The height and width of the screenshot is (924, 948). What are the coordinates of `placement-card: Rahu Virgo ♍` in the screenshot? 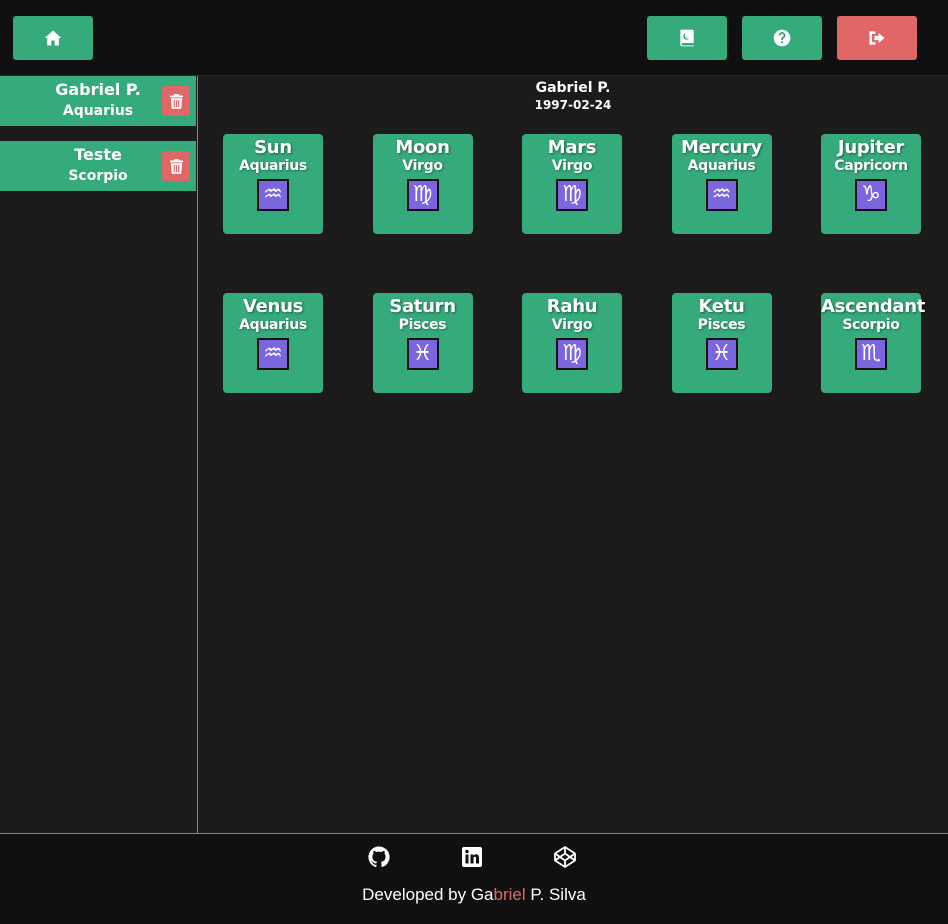 It's located at (572, 343).